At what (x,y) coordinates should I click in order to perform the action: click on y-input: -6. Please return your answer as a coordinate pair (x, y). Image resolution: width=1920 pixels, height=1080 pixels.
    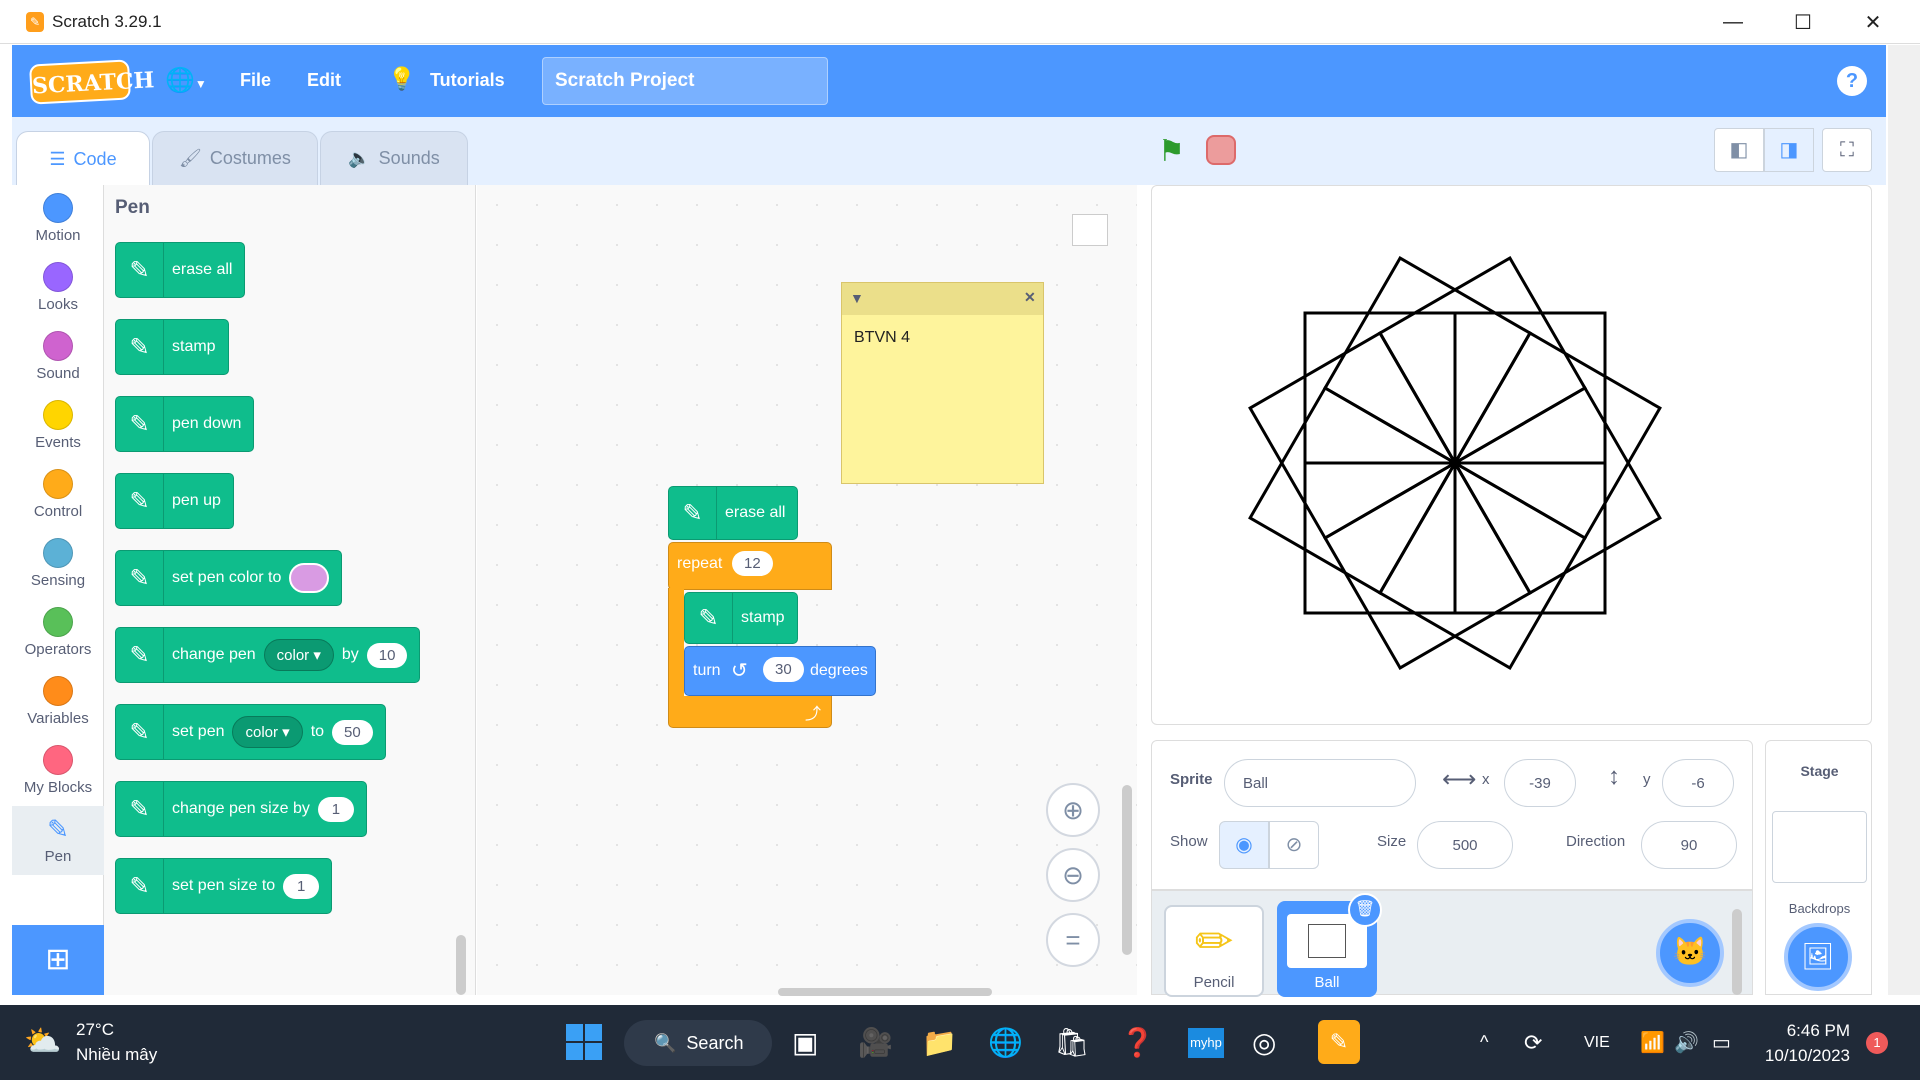
    Looking at the image, I should click on (1698, 783).